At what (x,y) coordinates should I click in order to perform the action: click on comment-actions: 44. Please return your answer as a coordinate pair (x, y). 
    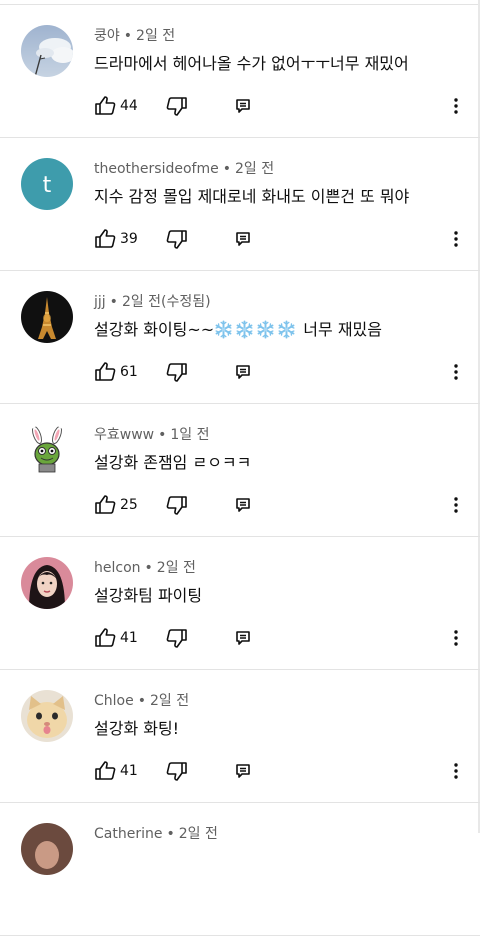
    Looking at the image, I should click on (279, 106).